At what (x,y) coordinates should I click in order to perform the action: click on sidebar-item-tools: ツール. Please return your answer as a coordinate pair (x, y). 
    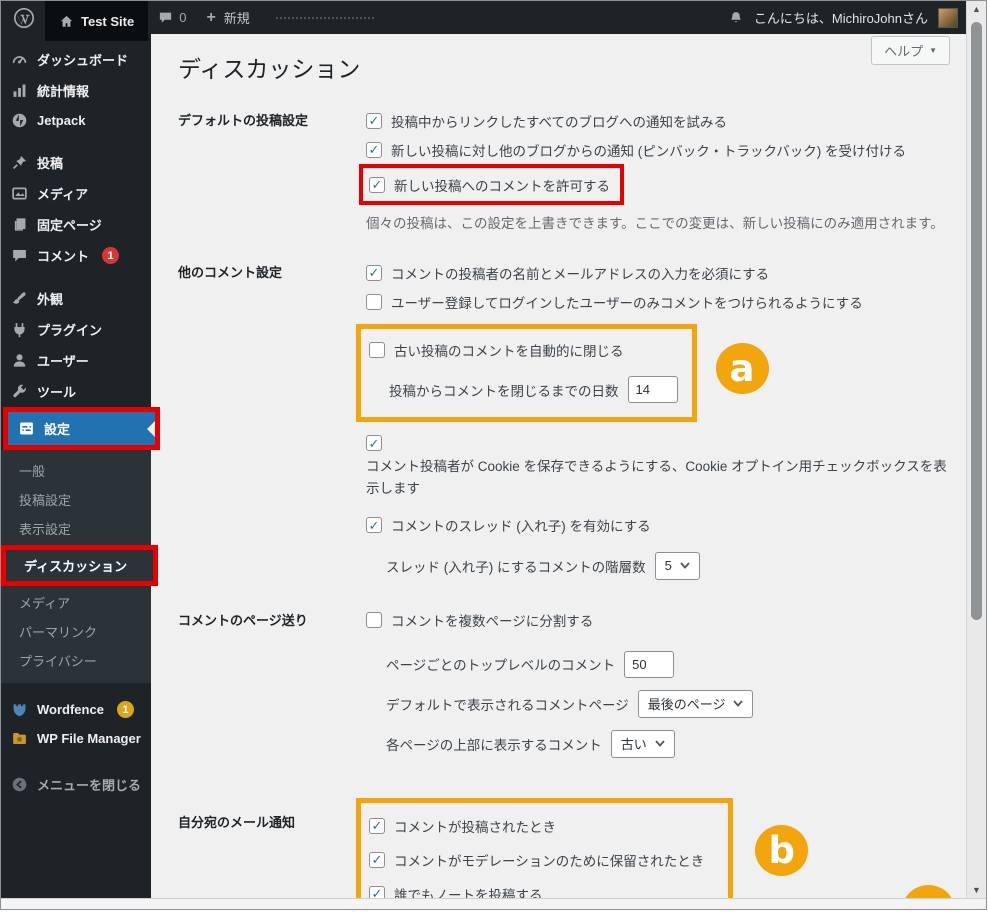
    Looking at the image, I should click on (76, 391).